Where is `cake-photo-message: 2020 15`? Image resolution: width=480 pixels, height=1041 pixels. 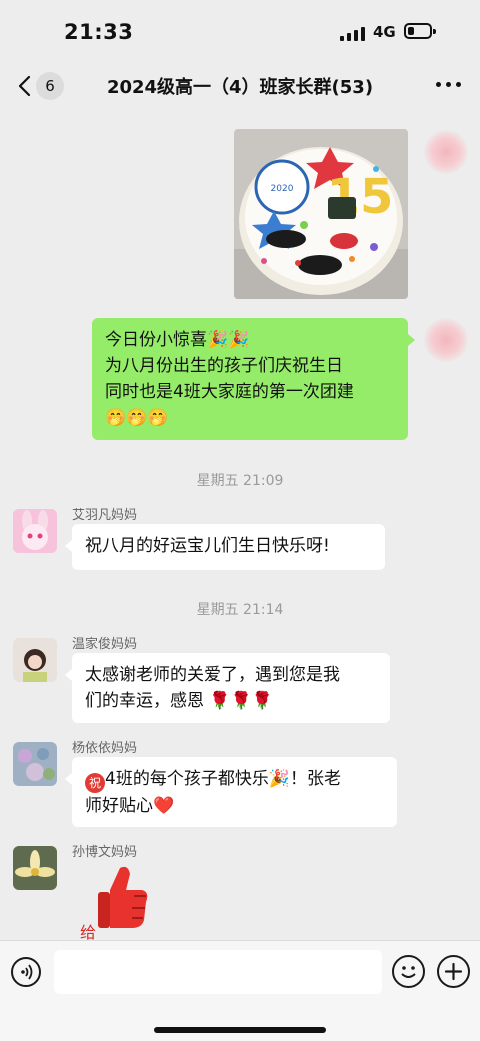 cake-photo-message: 2020 15 is located at coordinates (321, 214).